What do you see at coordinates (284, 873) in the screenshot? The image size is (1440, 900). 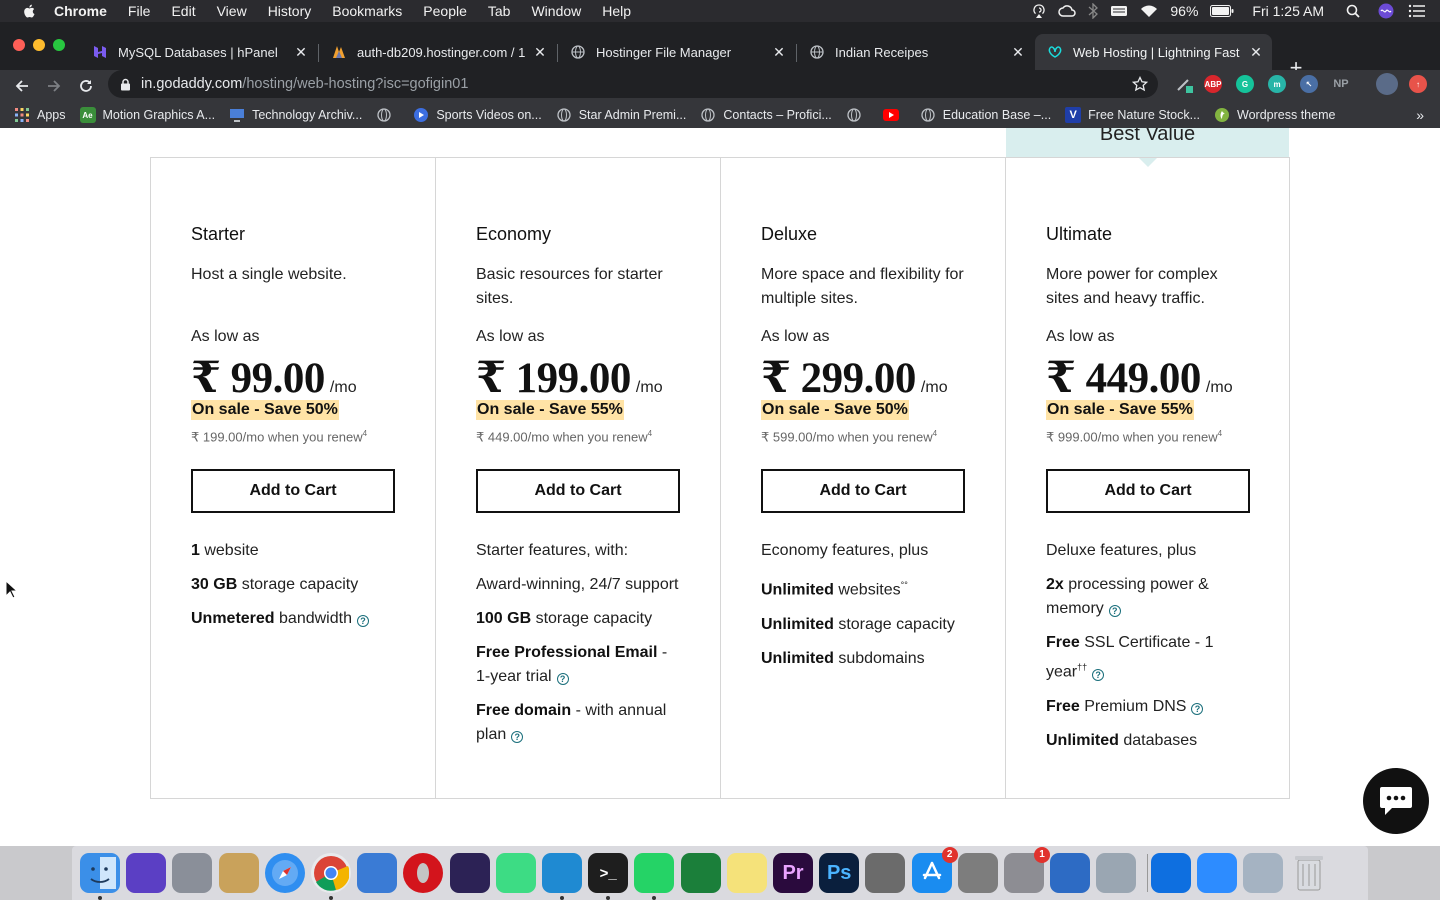 I see `dock-safari-icon` at bounding box center [284, 873].